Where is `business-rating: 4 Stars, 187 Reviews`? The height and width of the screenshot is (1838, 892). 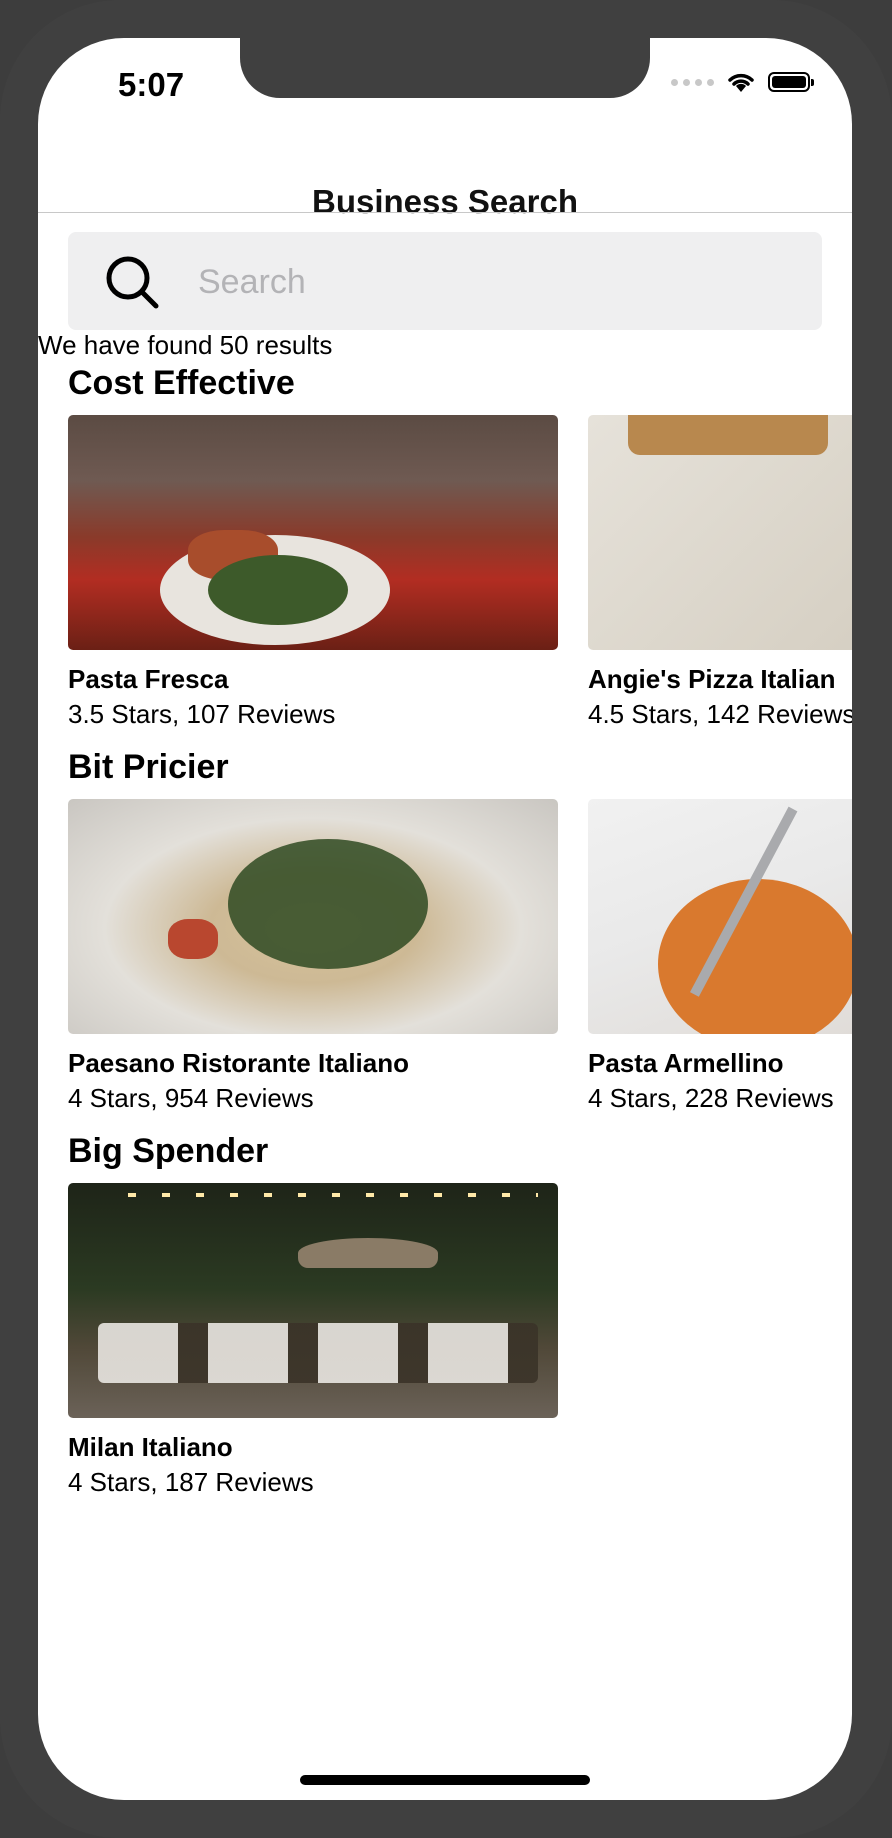 business-rating: 4 Stars, 187 Reviews is located at coordinates (191, 1482).